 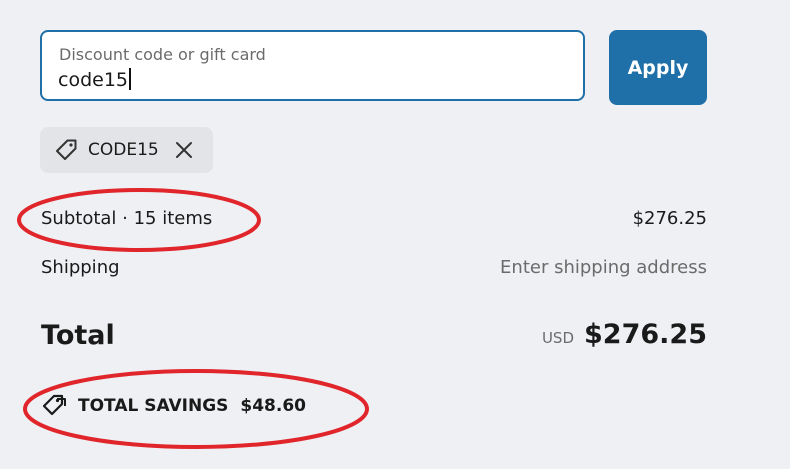 I want to click on total-savings: TOTAL SAVINGS $48.60, so click(x=173, y=406).